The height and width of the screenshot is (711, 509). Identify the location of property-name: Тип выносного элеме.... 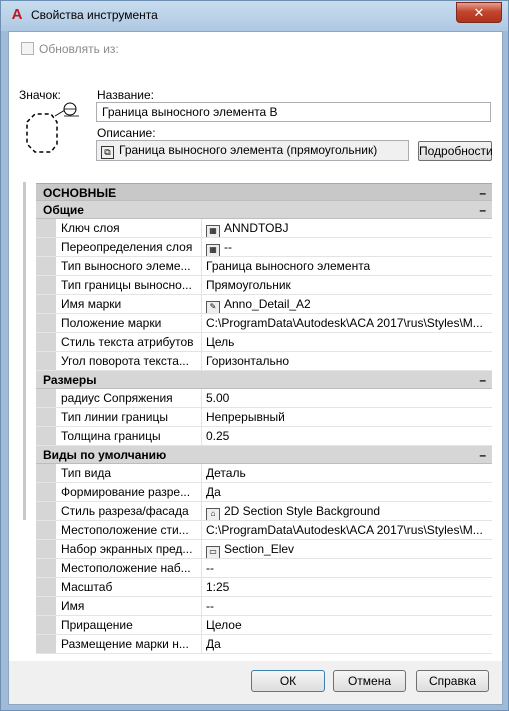
(129, 266).